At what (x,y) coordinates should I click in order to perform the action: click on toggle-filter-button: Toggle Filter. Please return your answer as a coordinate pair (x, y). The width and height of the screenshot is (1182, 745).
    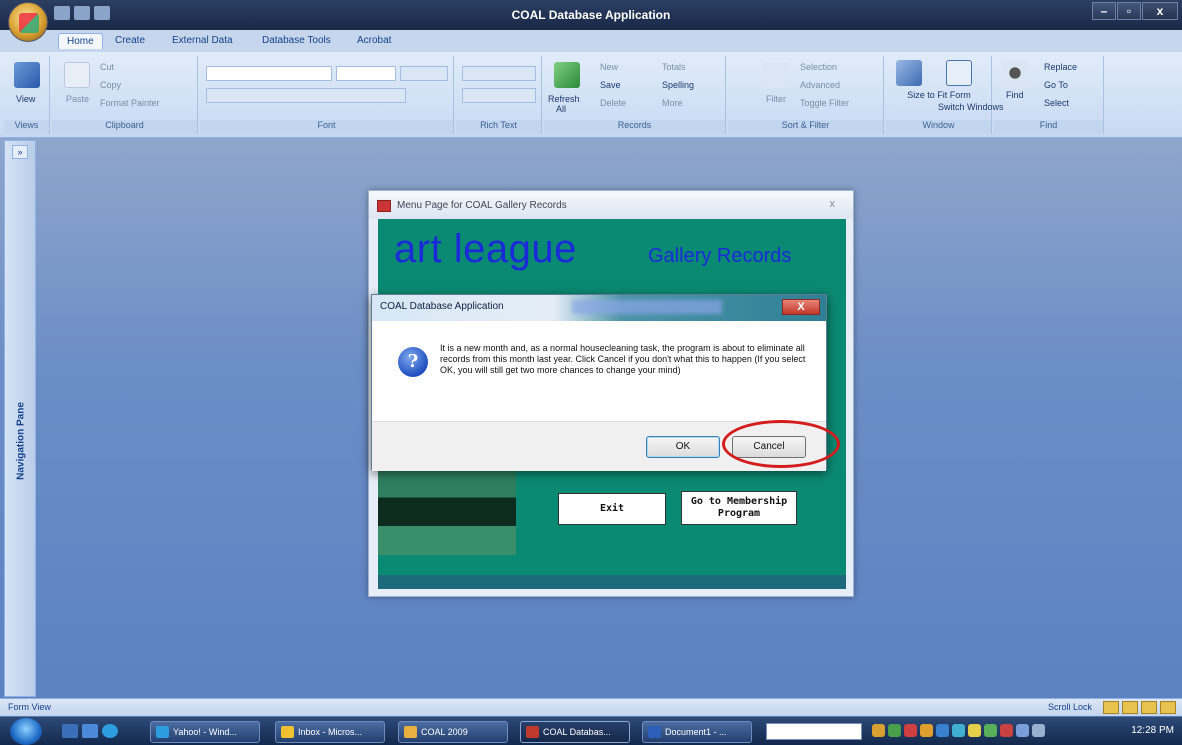
    Looking at the image, I should click on (824, 103).